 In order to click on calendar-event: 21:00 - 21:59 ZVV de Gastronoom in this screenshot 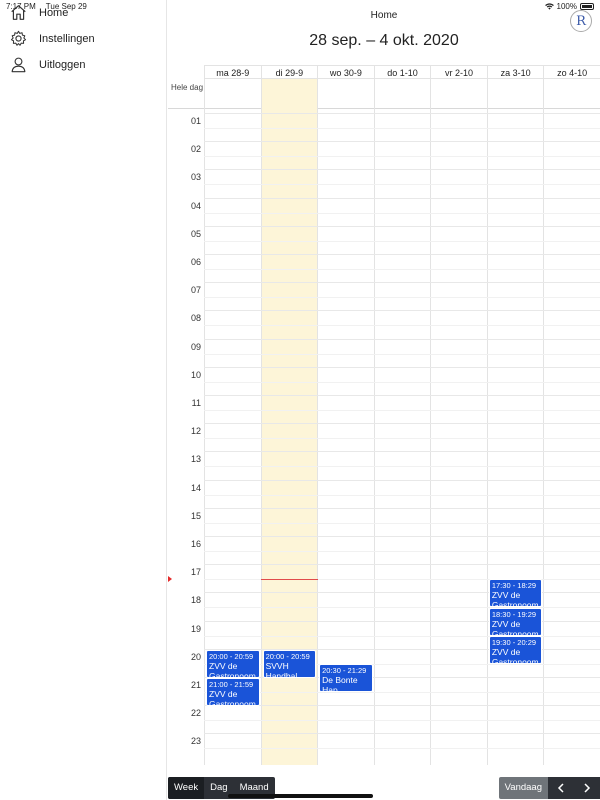, I will do `click(233, 692)`.